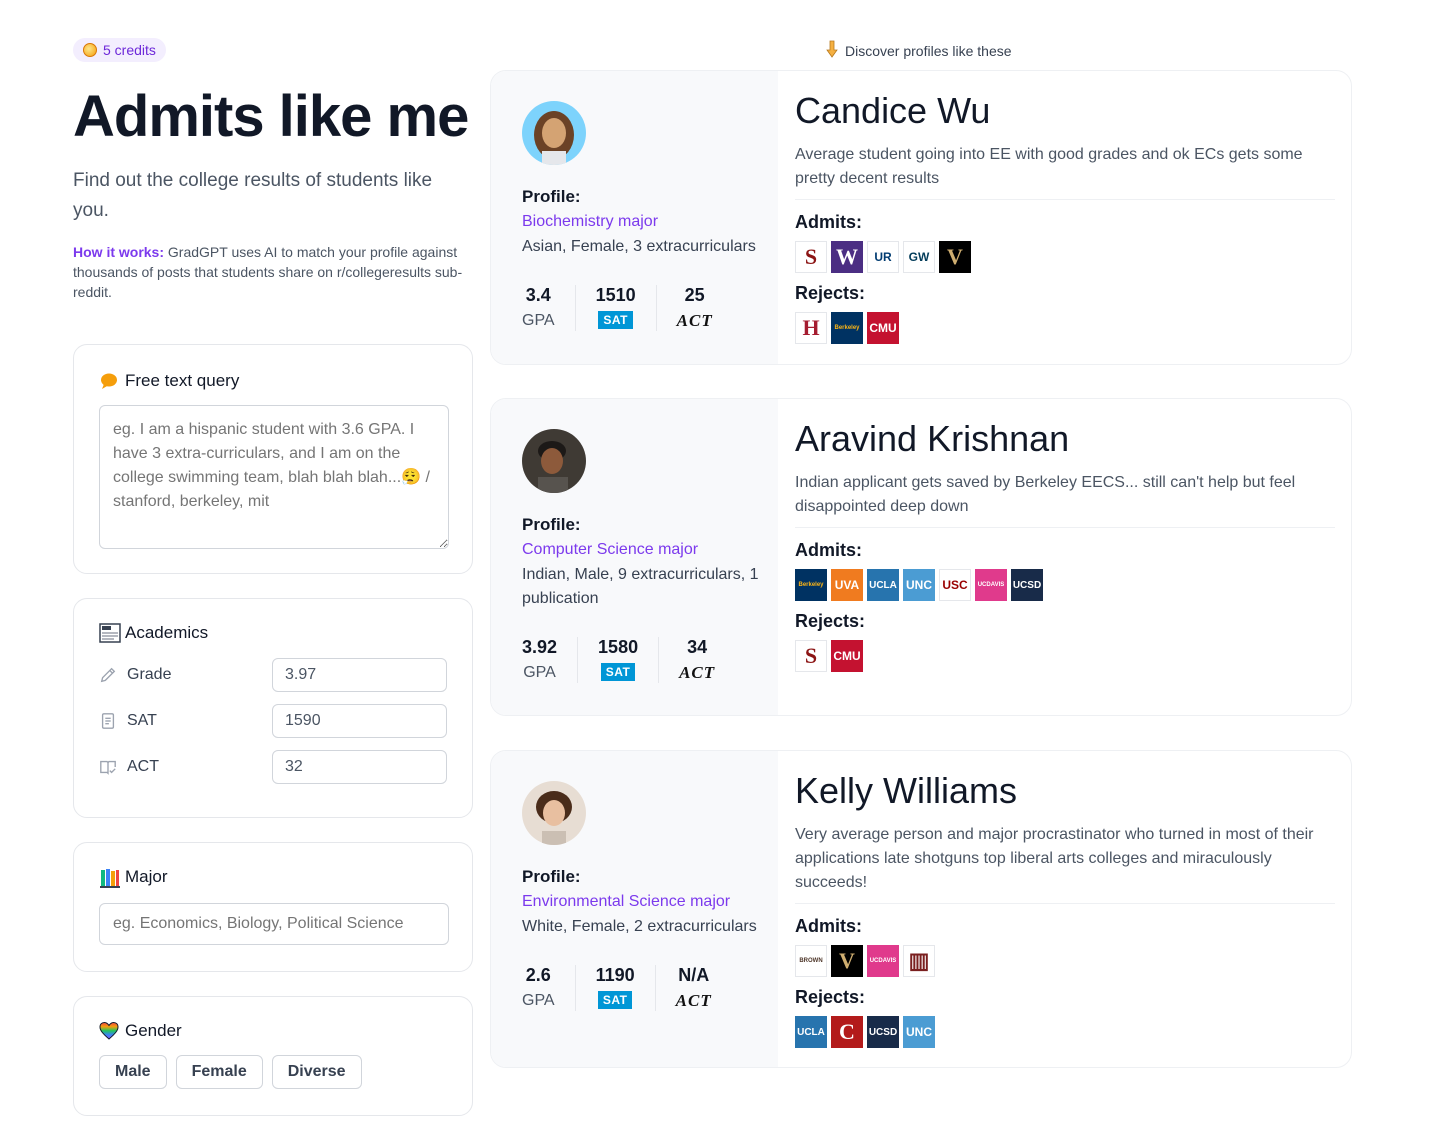  I want to click on rochester-logo: UR, so click(883, 257).